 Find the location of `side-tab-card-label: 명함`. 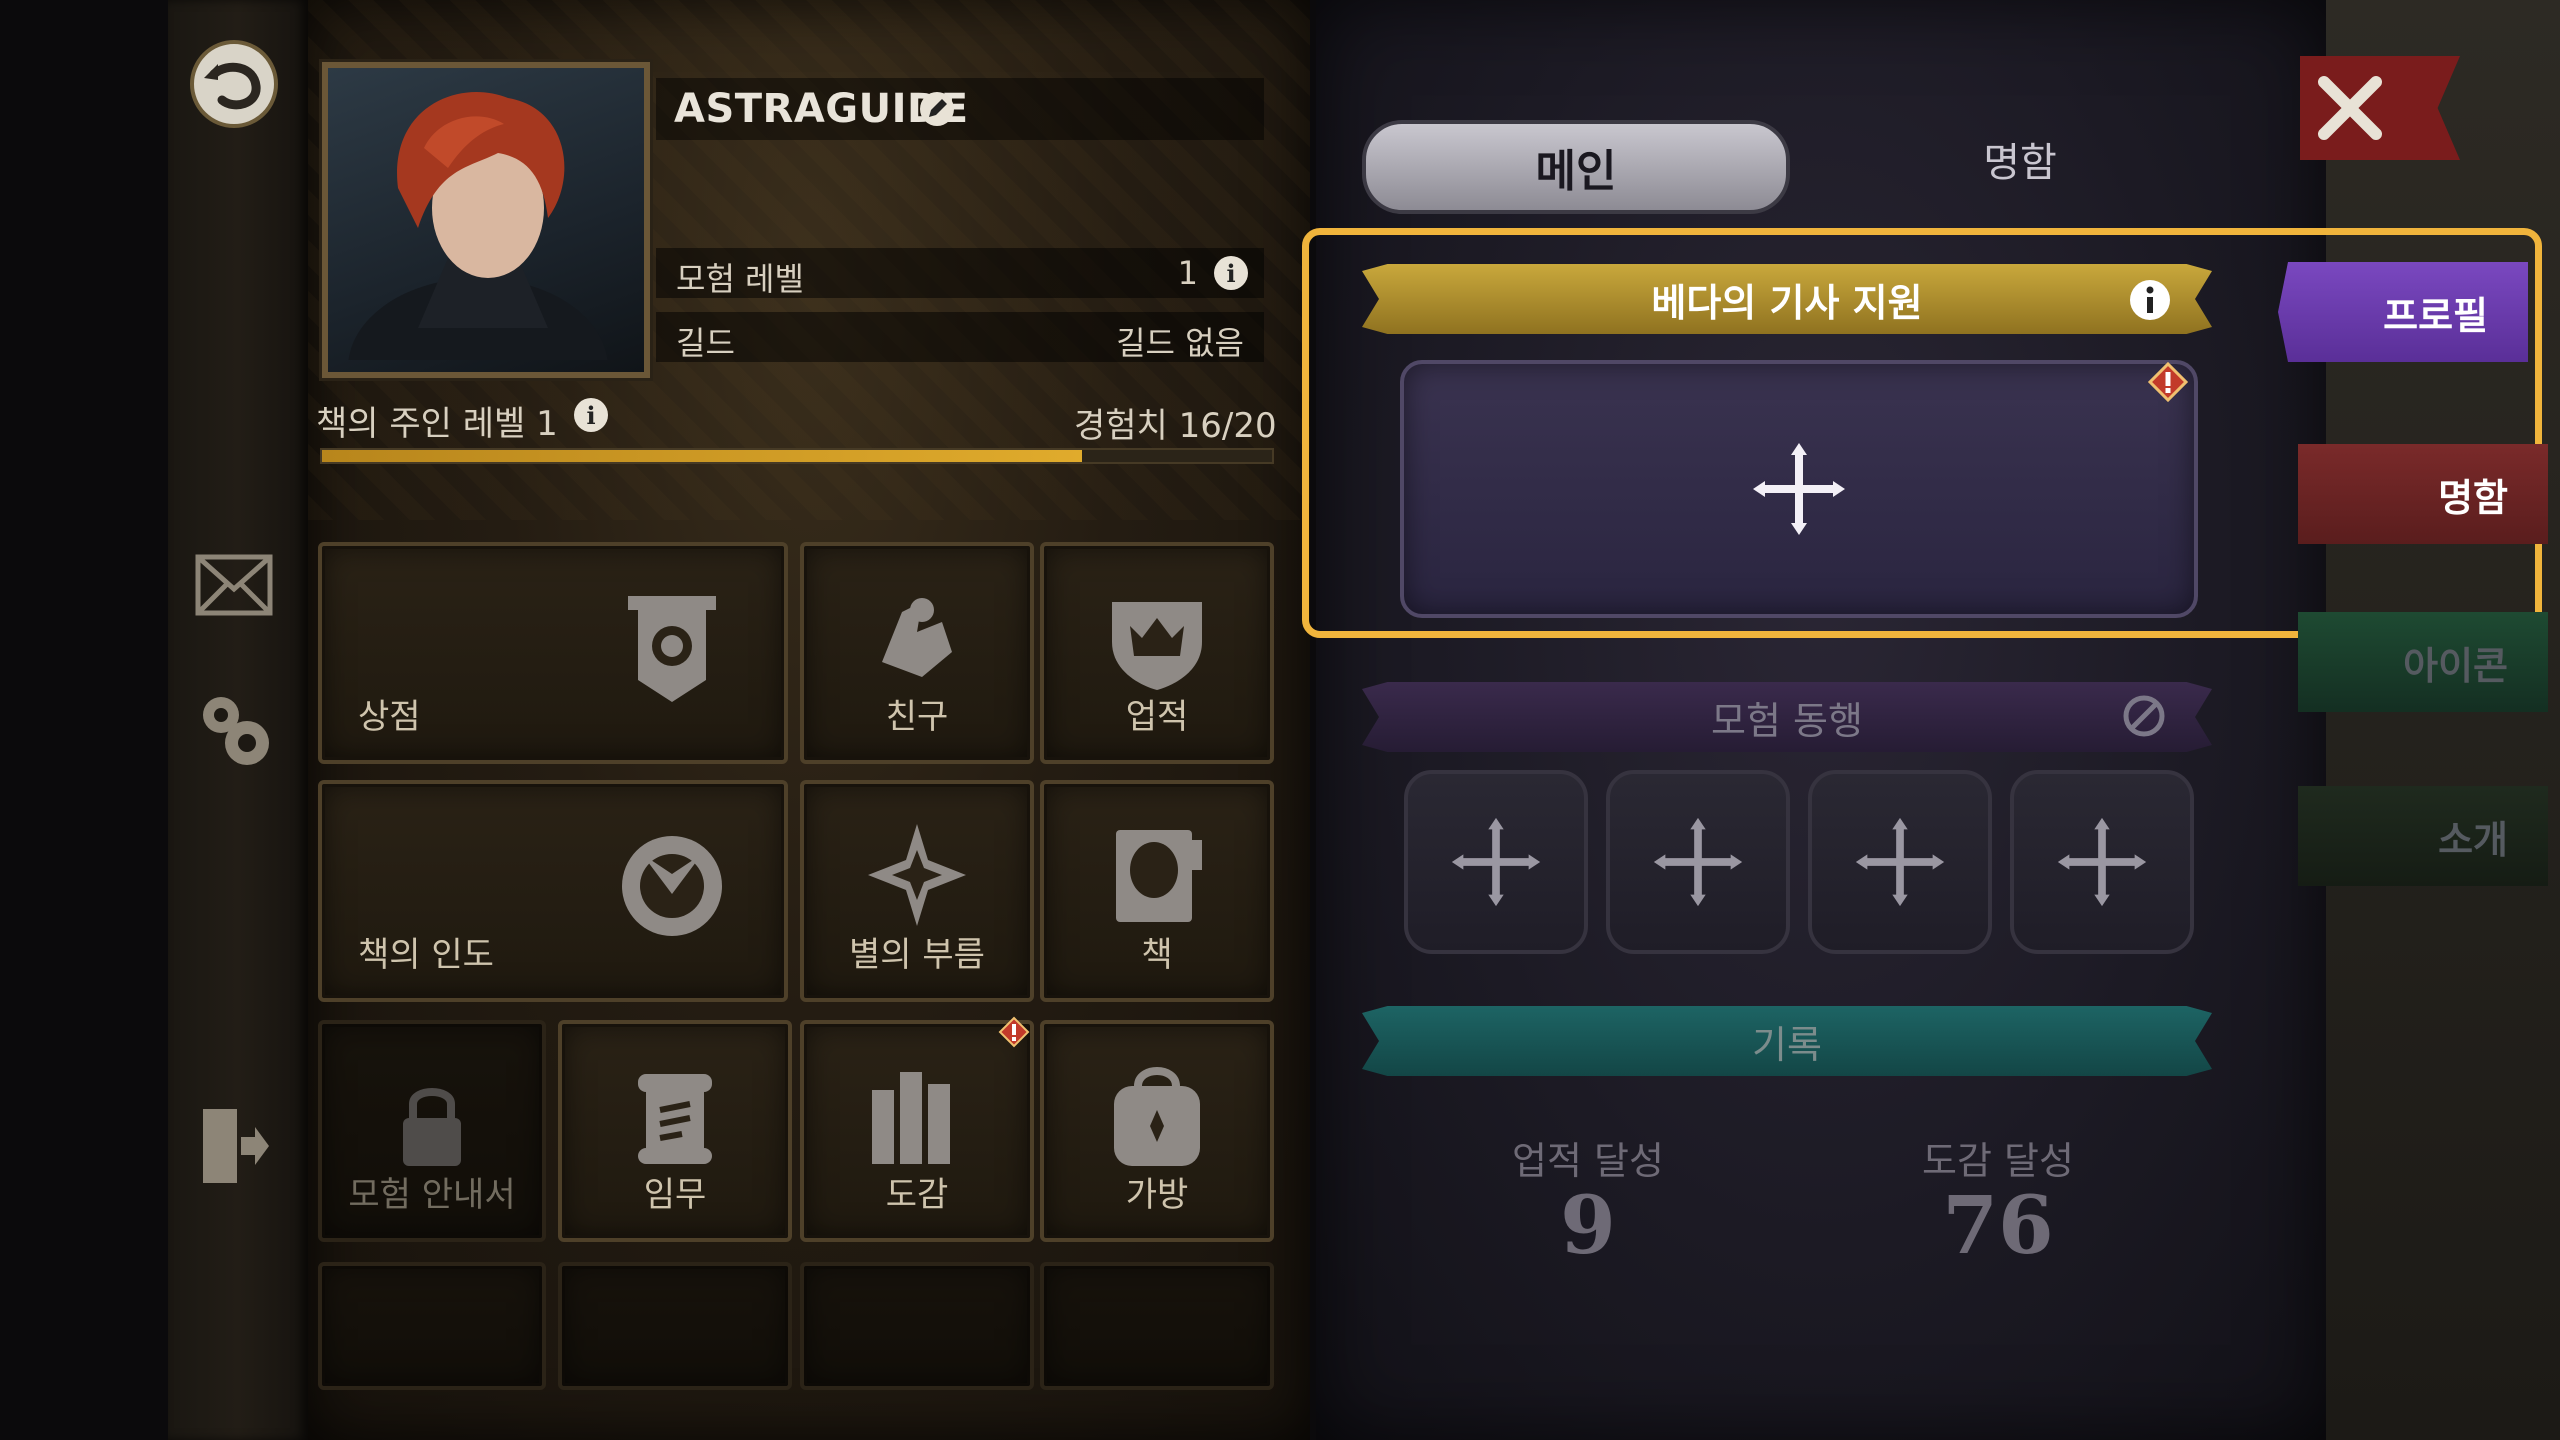

side-tab-card-label: 명함 is located at coordinates (2473, 497).